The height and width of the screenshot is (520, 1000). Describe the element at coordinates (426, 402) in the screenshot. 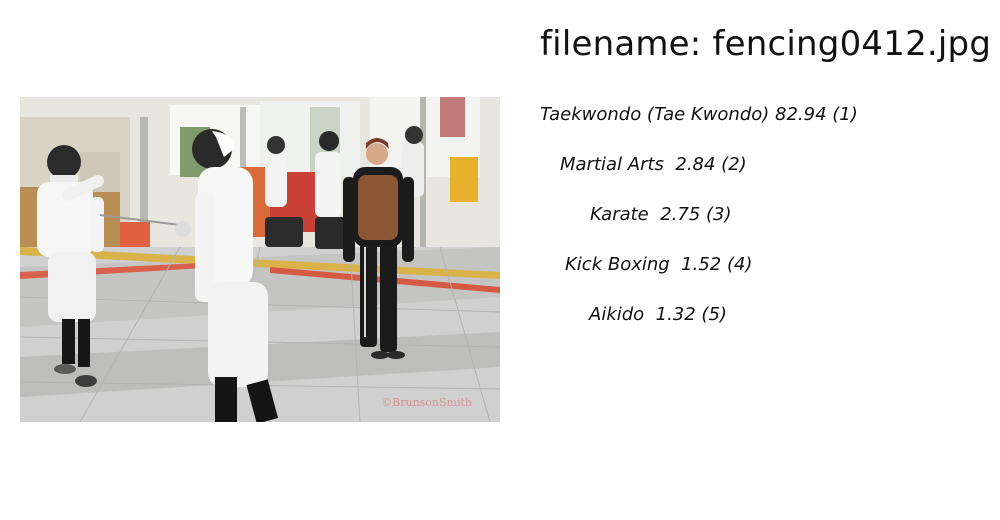

I see `photo-watermark: ©BrunsonSmith` at that location.